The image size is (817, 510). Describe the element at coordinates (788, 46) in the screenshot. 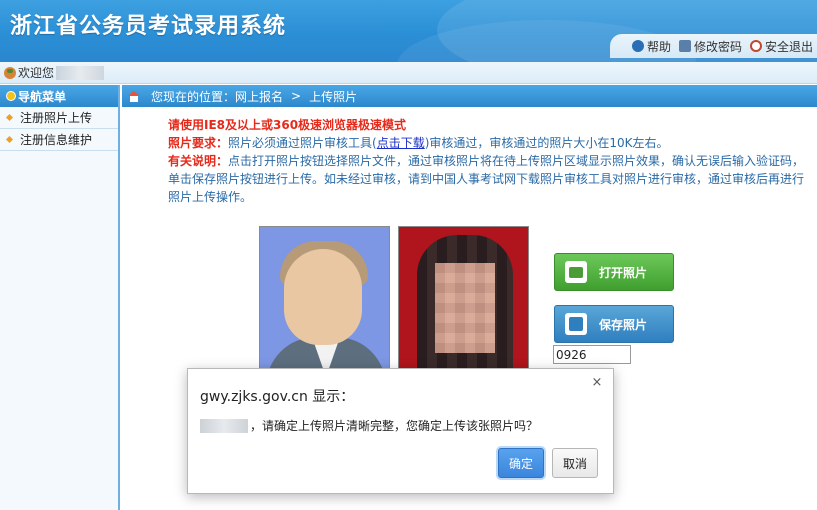

I see `logout-label: 安全退出` at that location.